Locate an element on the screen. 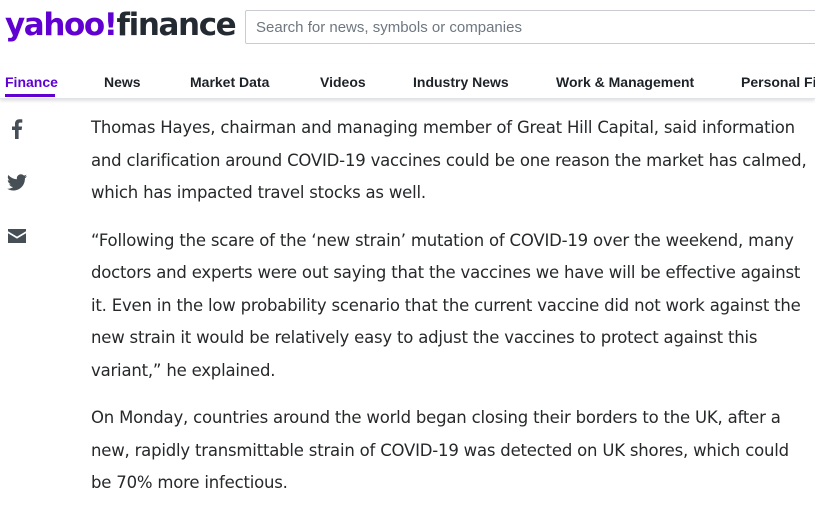 The width and height of the screenshot is (815, 515). yahoo-finance-logo: yahoo!finance is located at coordinates (121, 25).